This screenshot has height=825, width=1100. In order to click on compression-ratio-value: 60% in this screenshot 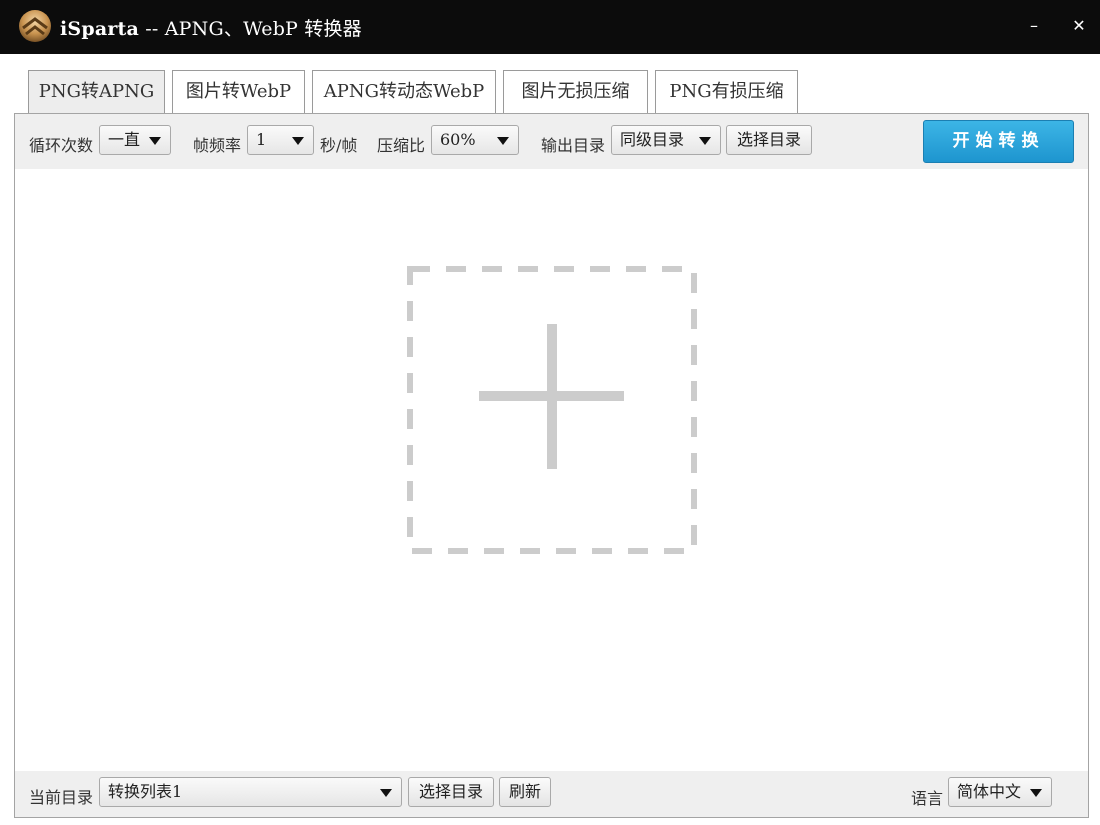, I will do `click(458, 139)`.